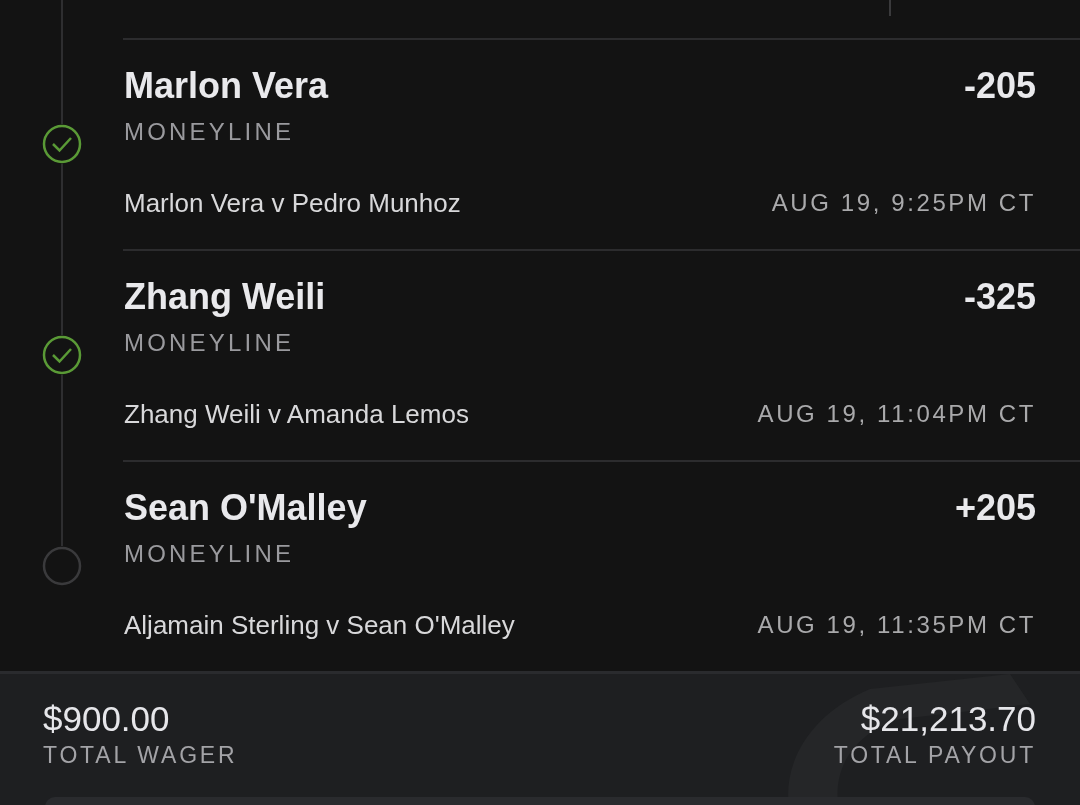 The height and width of the screenshot is (805, 1080). What do you see at coordinates (319, 625) in the screenshot?
I see `matchup: Aljamain Sterling v Sean O'Malley` at bounding box center [319, 625].